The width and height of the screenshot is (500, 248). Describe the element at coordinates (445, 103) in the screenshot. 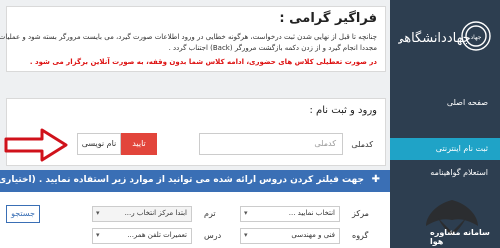

I see `sidebar-item-home: صفحه اصلی` at that location.